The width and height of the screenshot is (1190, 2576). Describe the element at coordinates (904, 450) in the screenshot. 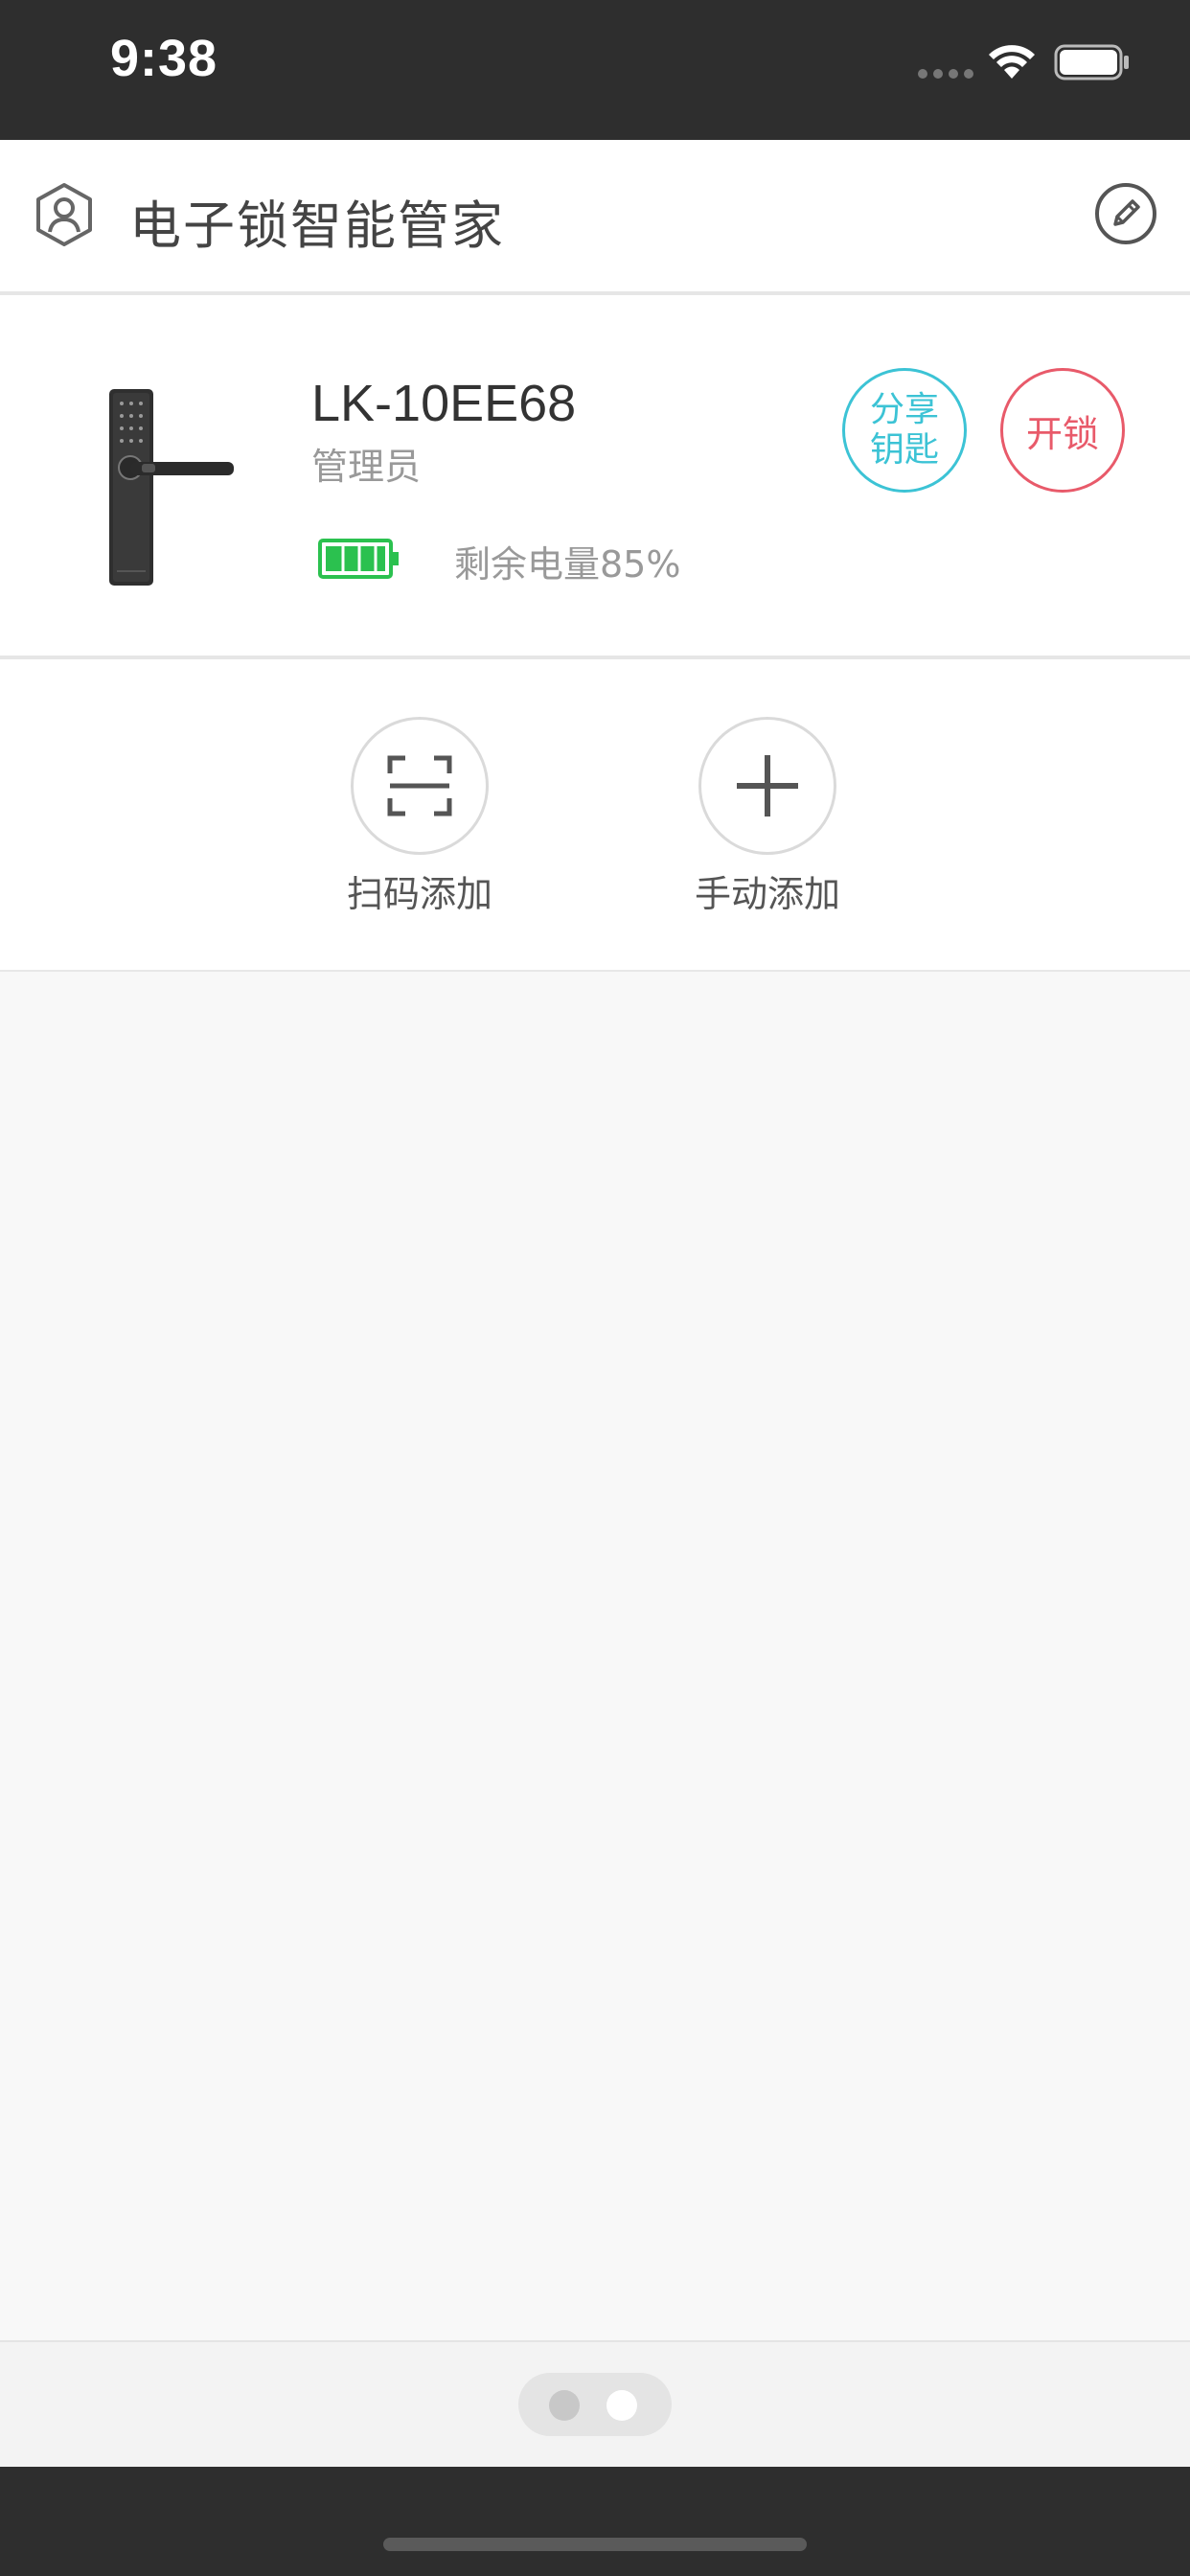

I see `share-key-label-line2: 钥匙` at that location.